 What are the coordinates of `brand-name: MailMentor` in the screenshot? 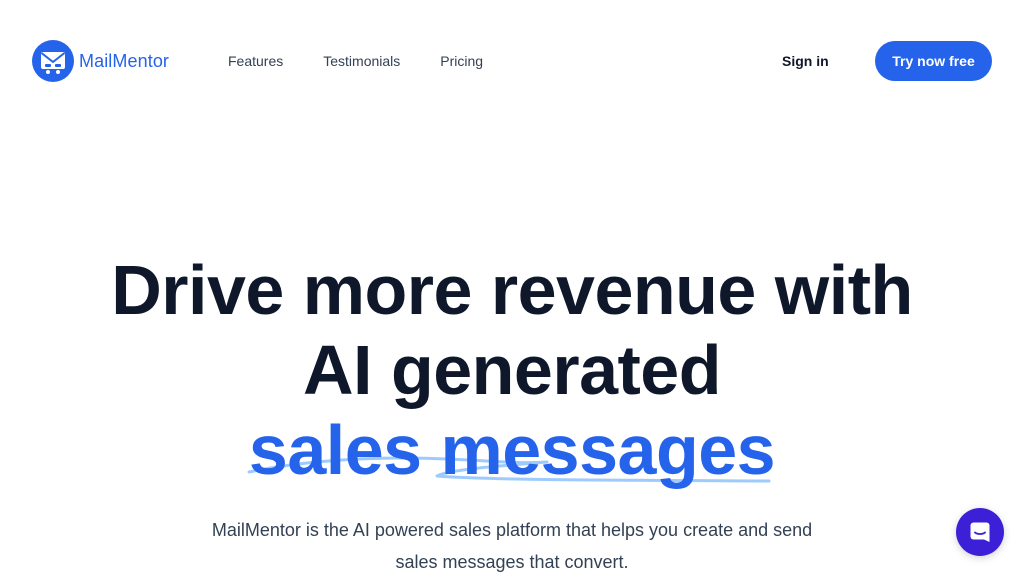 It's located at (124, 60).